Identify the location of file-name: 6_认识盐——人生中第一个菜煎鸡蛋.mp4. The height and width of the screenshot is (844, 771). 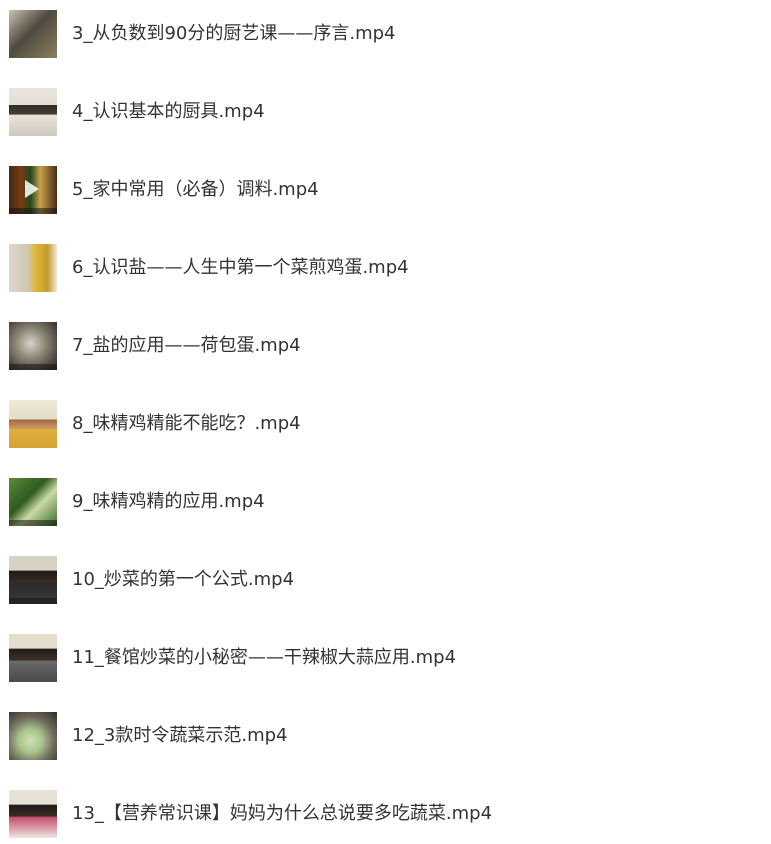
(240, 267).